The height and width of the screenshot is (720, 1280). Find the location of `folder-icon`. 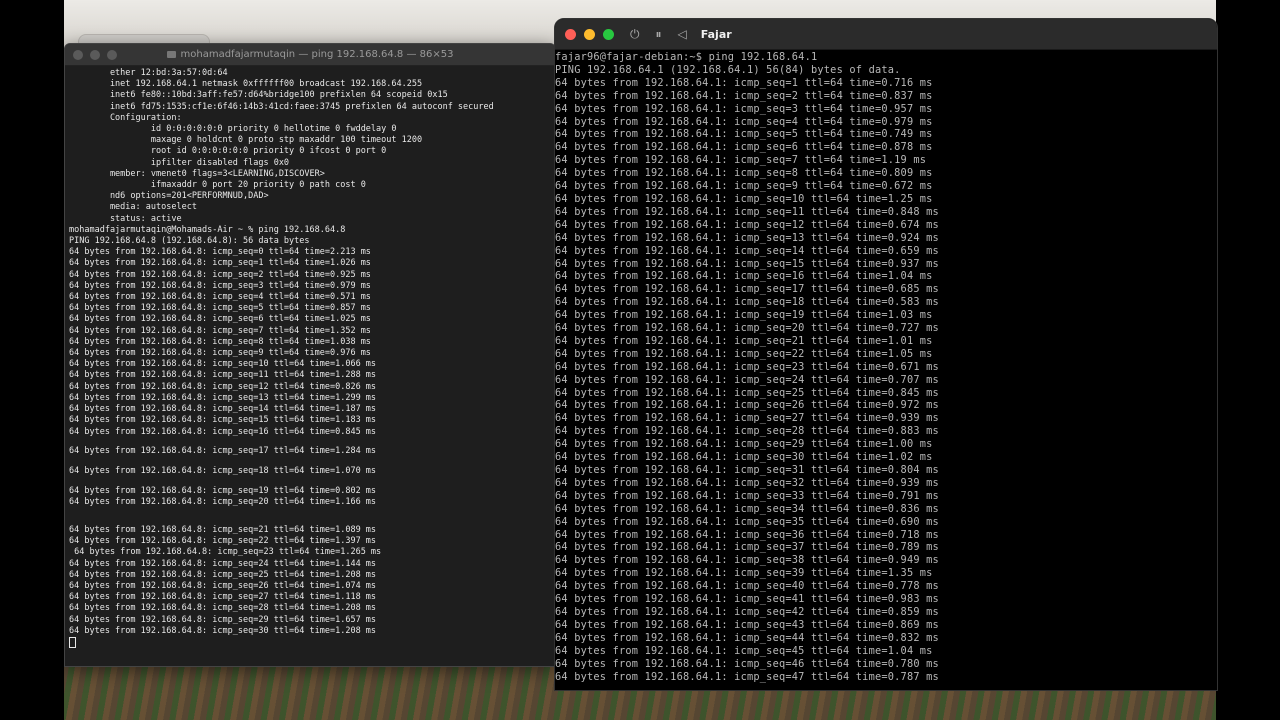

folder-icon is located at coordinates (171, 54).